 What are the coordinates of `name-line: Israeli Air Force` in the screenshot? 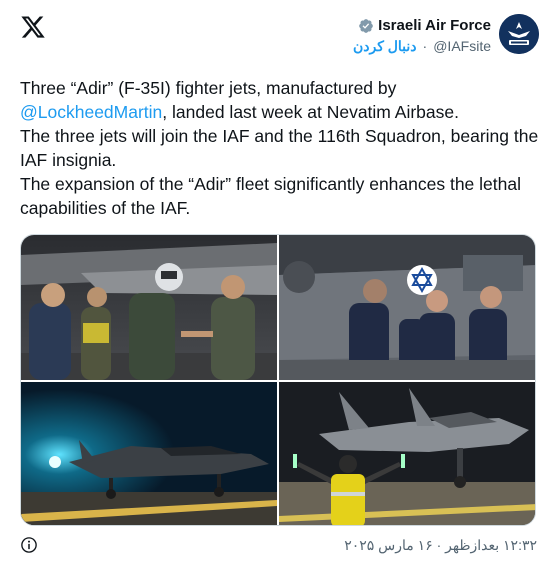 It's located at (422, 25).